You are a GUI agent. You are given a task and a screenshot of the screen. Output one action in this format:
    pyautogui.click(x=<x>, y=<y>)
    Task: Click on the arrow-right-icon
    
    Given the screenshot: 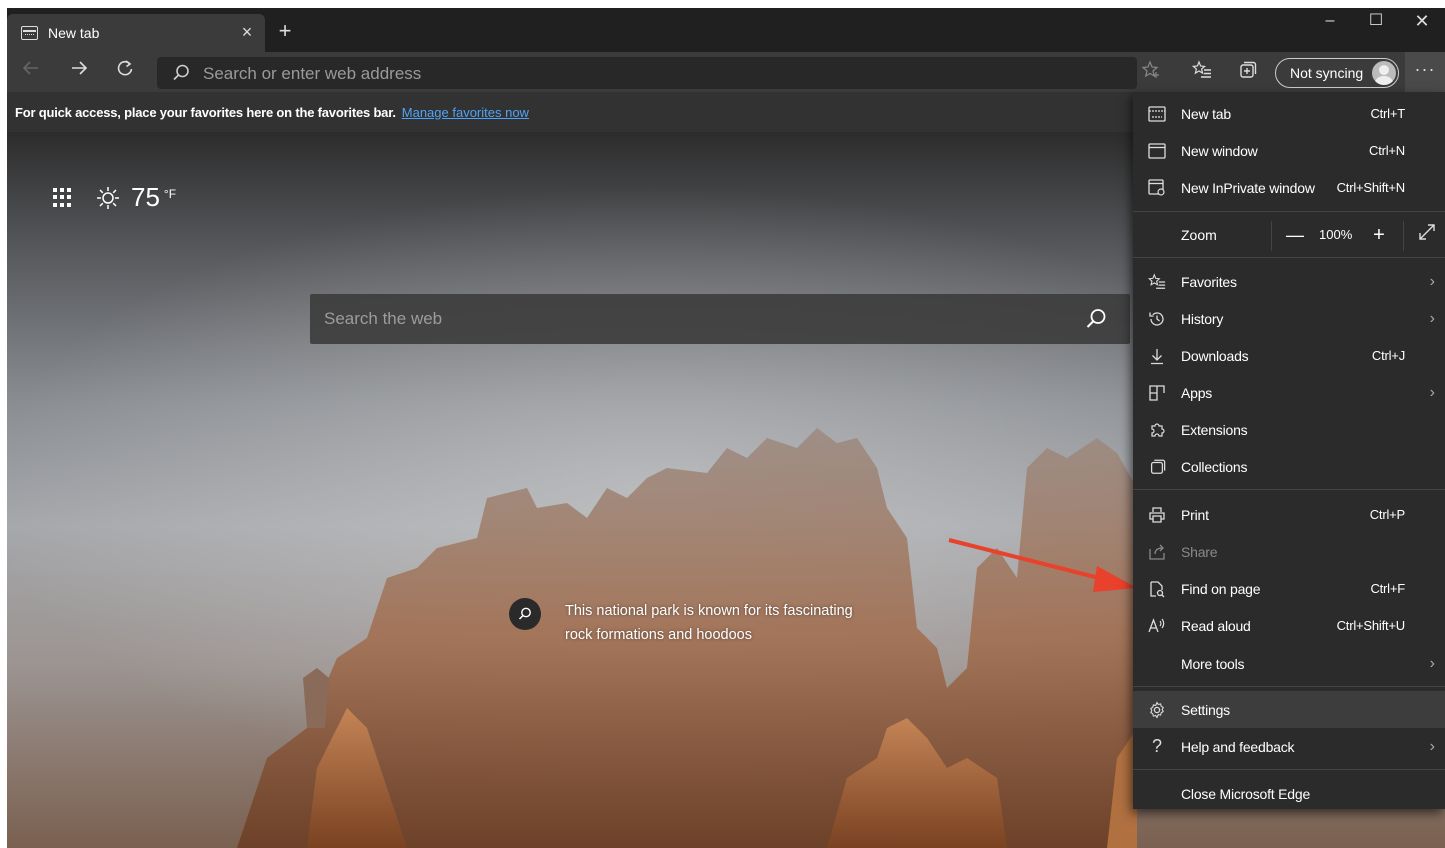 What is the action you would take?
    pyautogui.click(x=80, y=68)
    